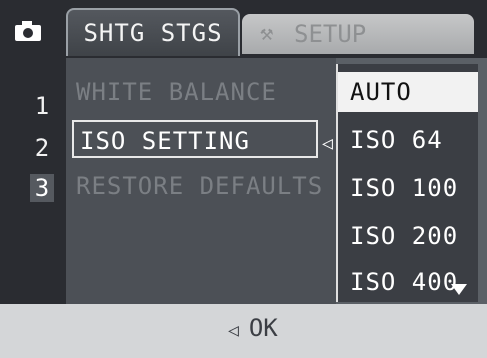 This screenshot has width=487, height=358. I want to click on ok-hint: ◁ OK, so click(253, 328).